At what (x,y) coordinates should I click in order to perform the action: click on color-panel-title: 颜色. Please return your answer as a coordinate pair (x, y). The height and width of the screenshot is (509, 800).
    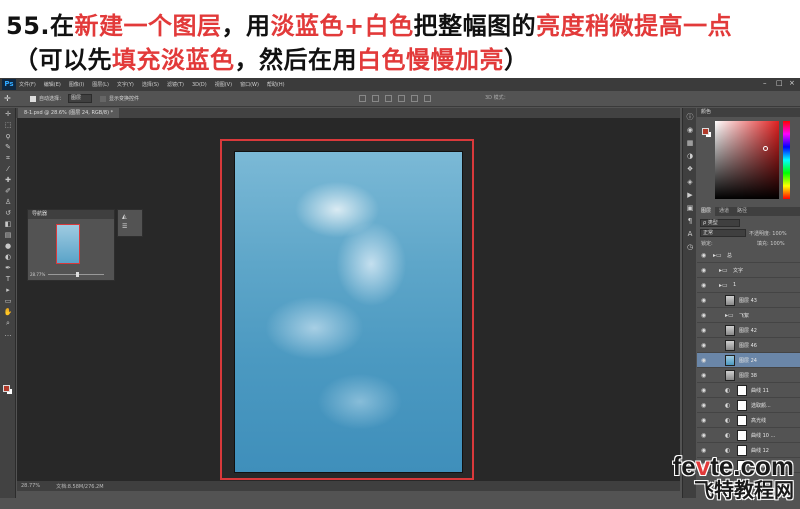
    Looking at the image, I should click on (748, 112).